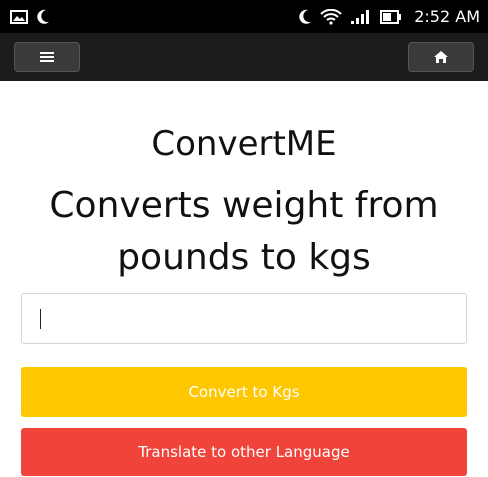 This screenshot has width=488, height=477. Describe the element at coordinates (244, 392) in the screenshot. I see `convert-button: Convert to Kgs` at that location.